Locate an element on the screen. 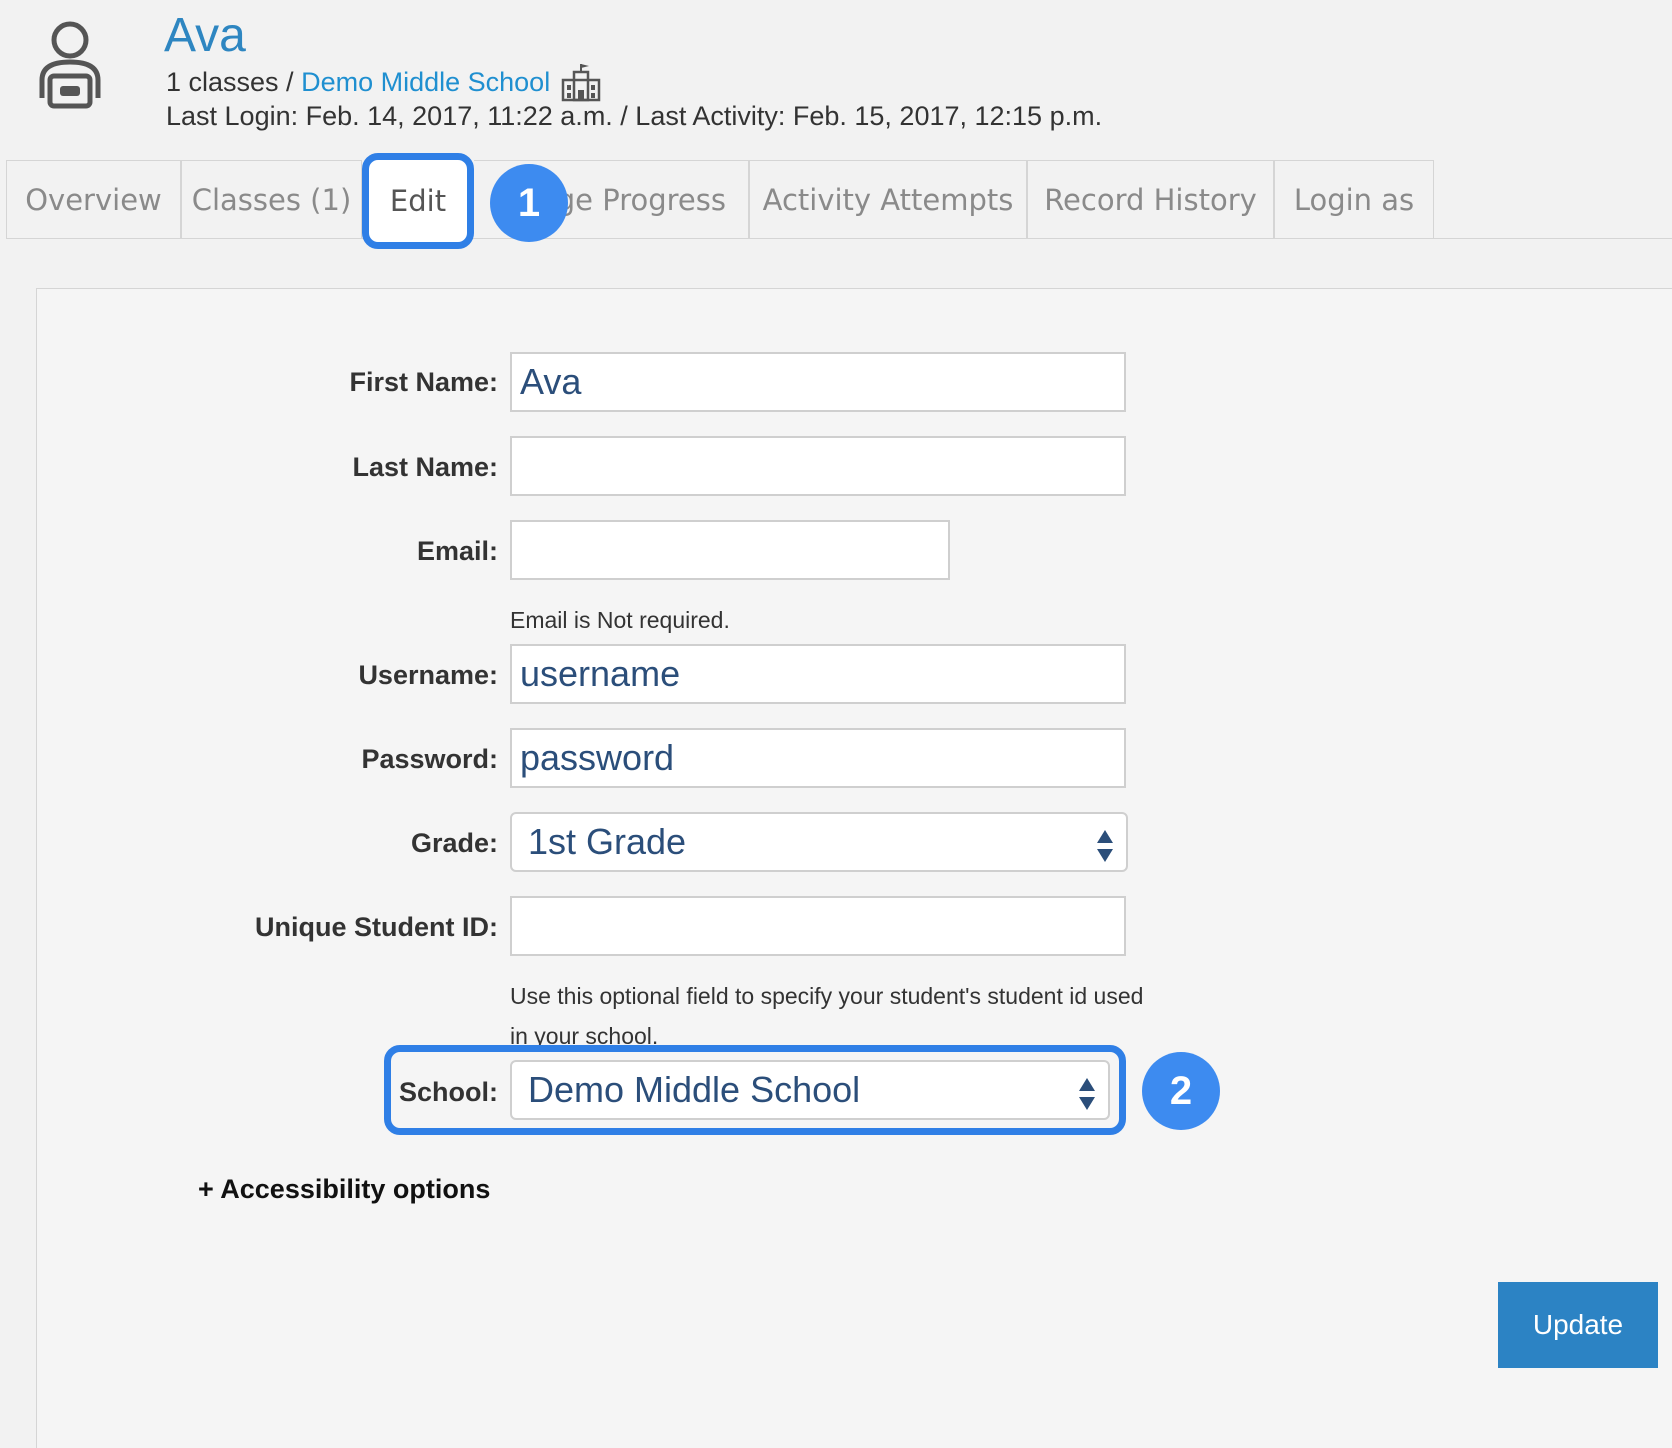 This screenshot has height=1448, width=1672. username-field: username is located at coordinates (818, 674).